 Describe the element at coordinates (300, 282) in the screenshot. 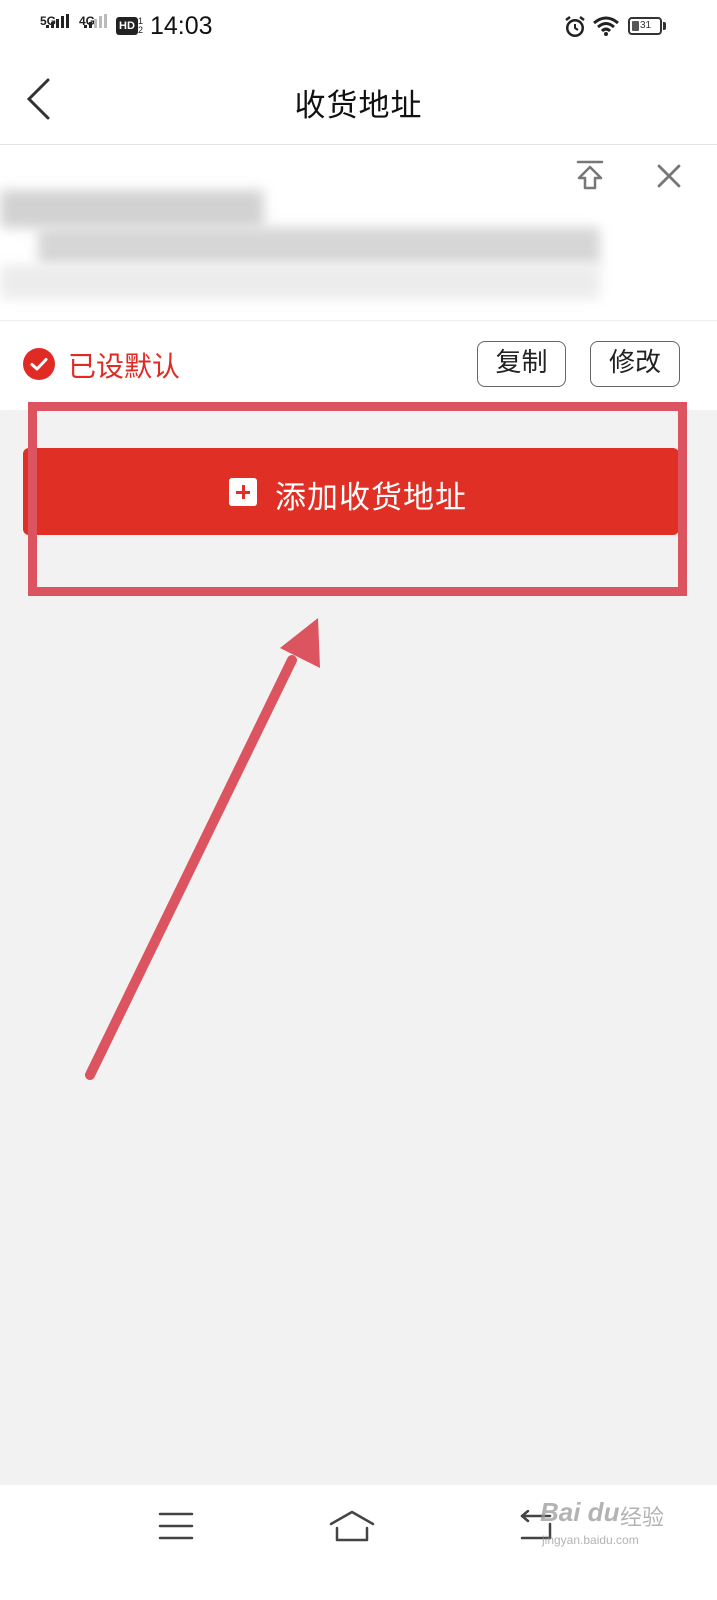

I see `address-line2-redacted` at that location.